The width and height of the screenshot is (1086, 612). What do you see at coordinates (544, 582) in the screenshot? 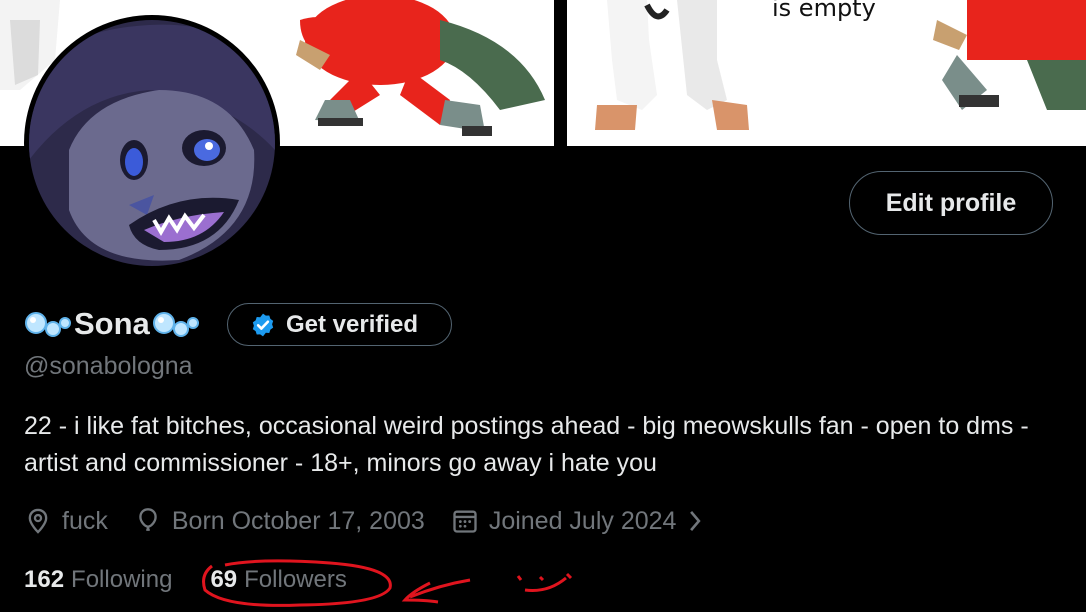
I see `smiley-annotation` at bounding box center [544, 582].